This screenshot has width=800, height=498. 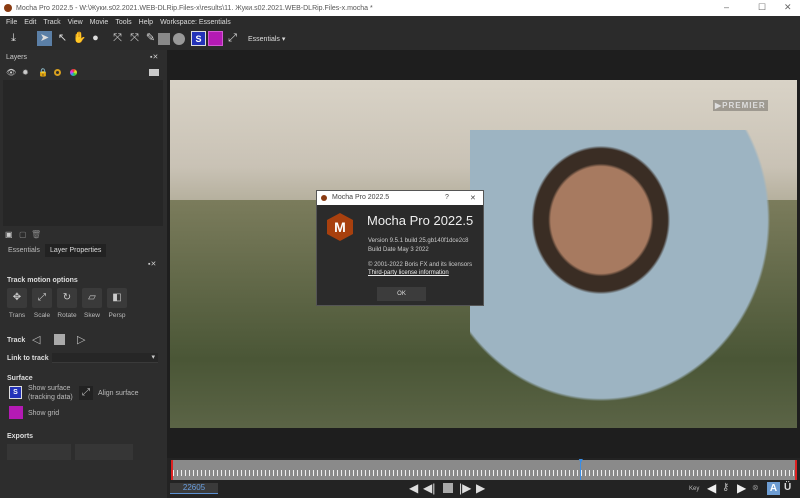 I want to click on ellipse-tool-icon, so click(x=179, y=39).